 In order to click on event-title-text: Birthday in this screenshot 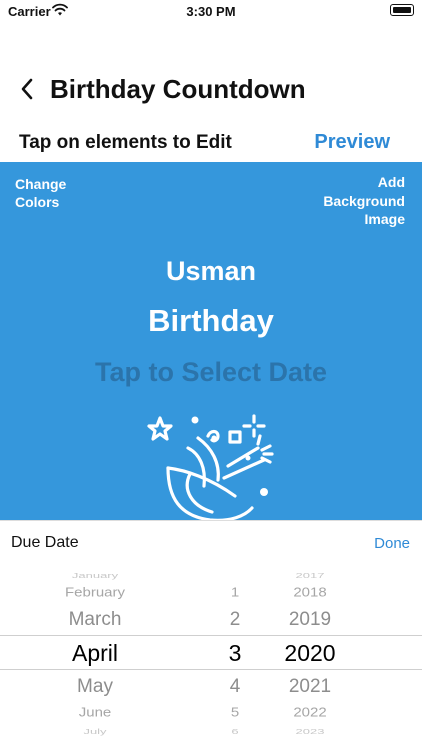, I will do `click(211, 321)`.